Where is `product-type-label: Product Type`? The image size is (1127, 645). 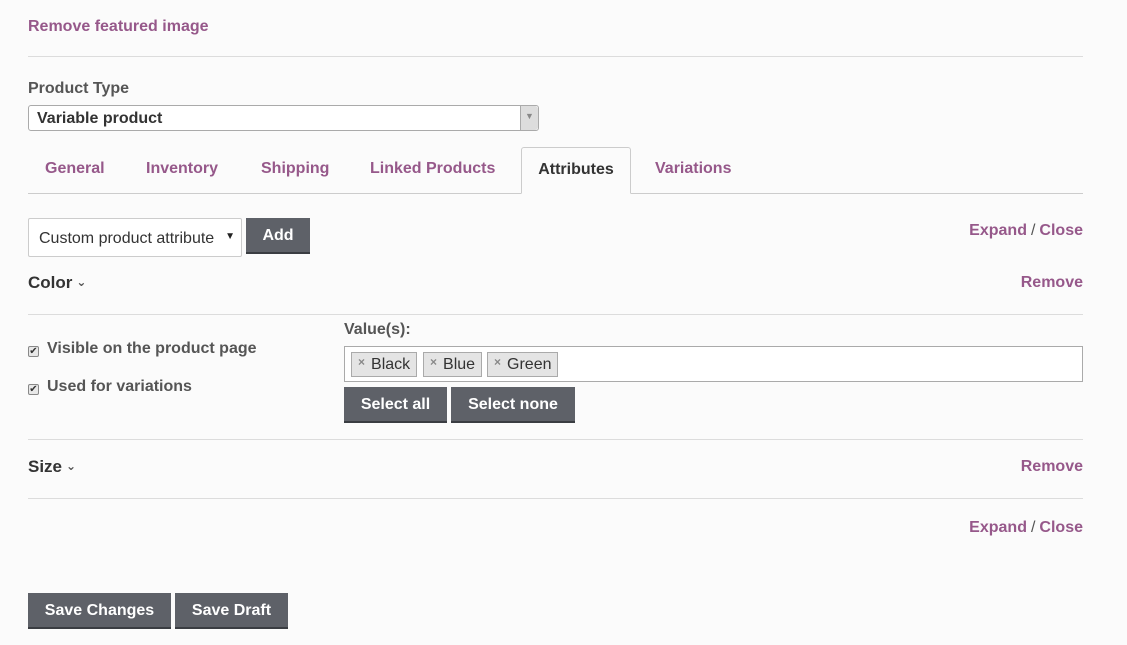 product-type-label: Product Type is located at coordinates (79, 88).